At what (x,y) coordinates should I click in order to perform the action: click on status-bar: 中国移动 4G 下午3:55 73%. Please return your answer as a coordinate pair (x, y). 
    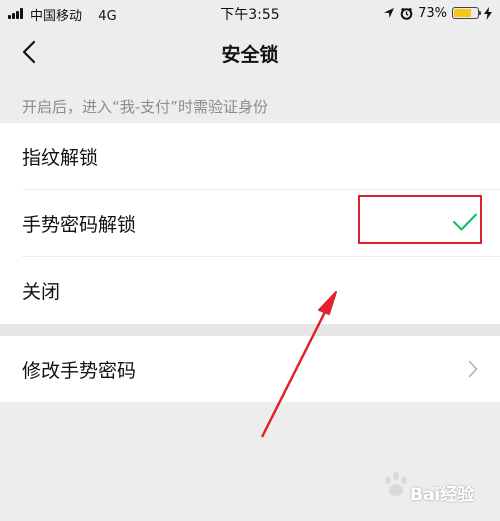
    Looking at the image, I should click on (250, 13).